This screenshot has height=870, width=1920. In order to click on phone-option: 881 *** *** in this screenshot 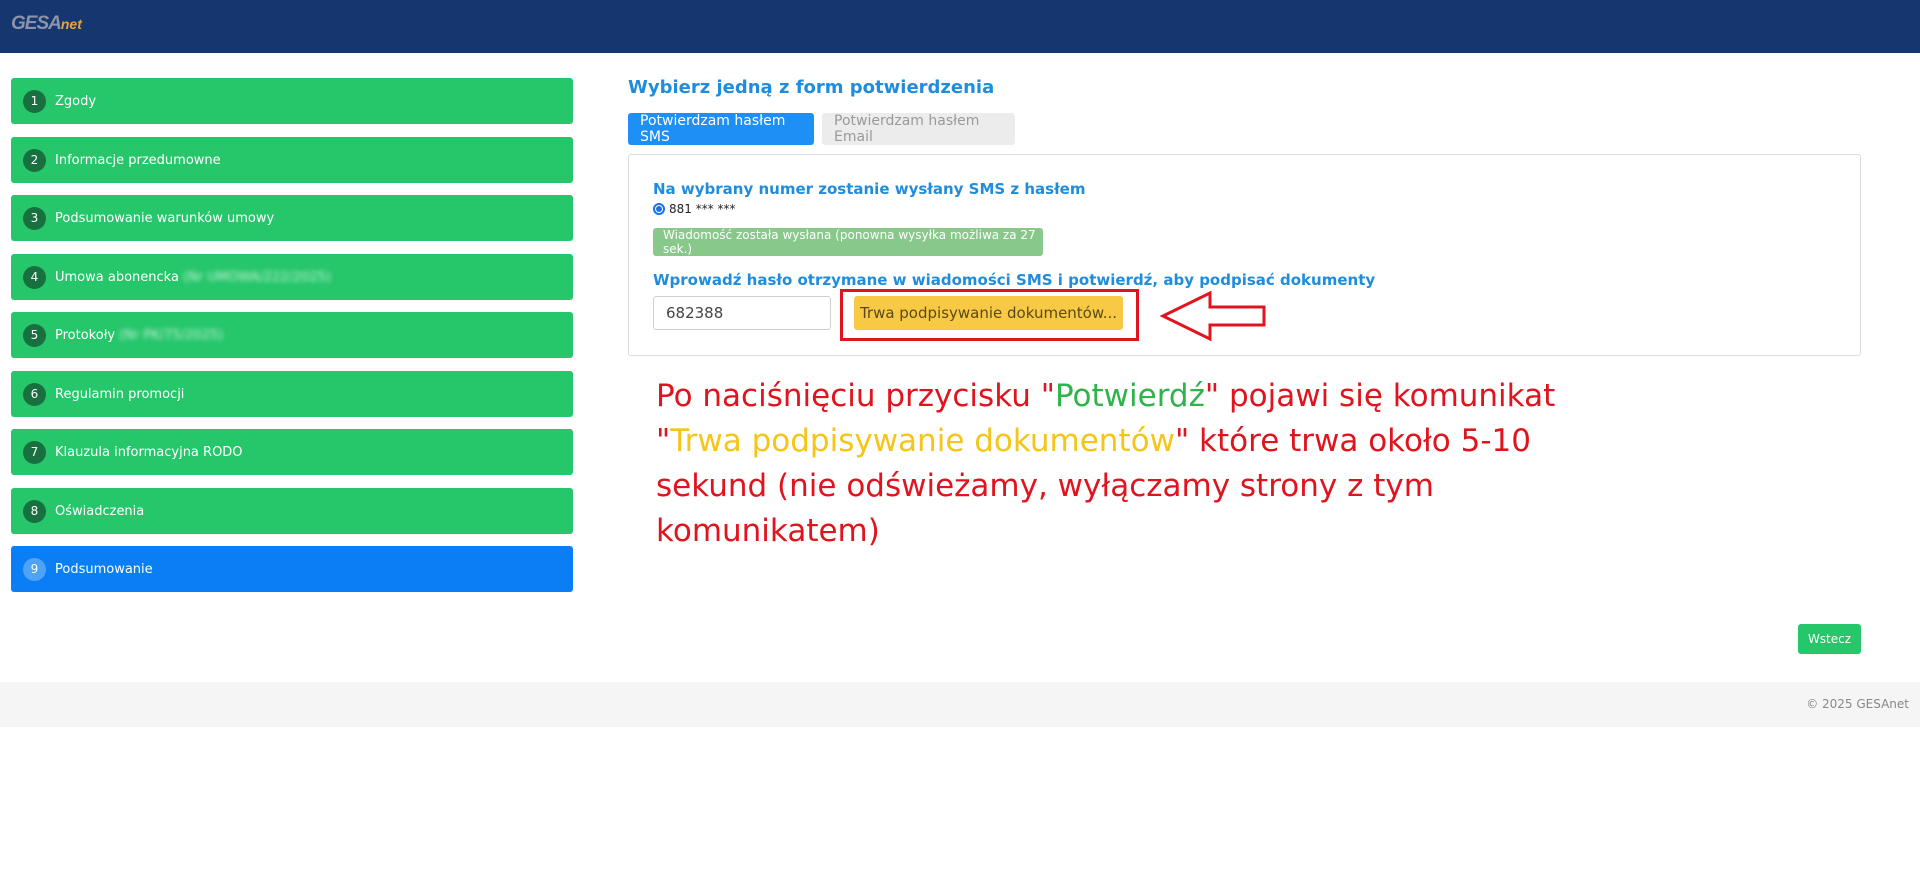, I will do `click(694, 209)`.